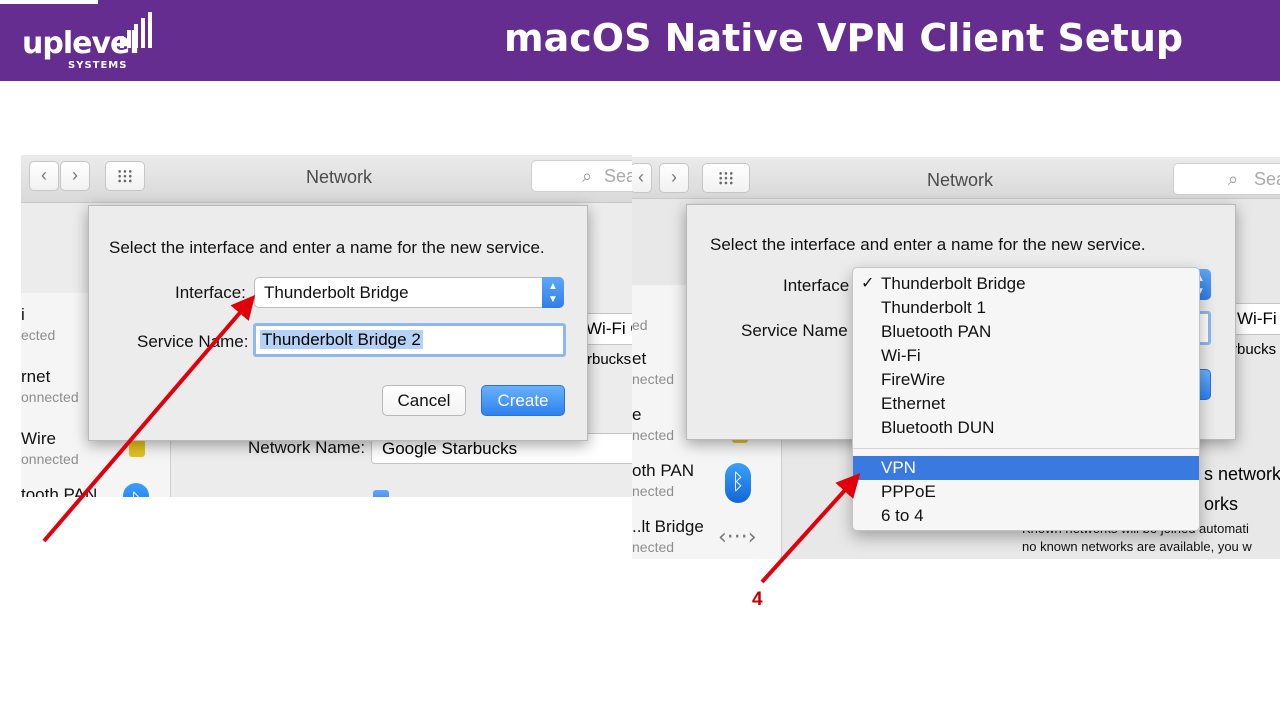  Describe the element at coordinates (953, 283) in the screenshot. I see `menu-item-label: Thunderbolt Bridge` at that location.